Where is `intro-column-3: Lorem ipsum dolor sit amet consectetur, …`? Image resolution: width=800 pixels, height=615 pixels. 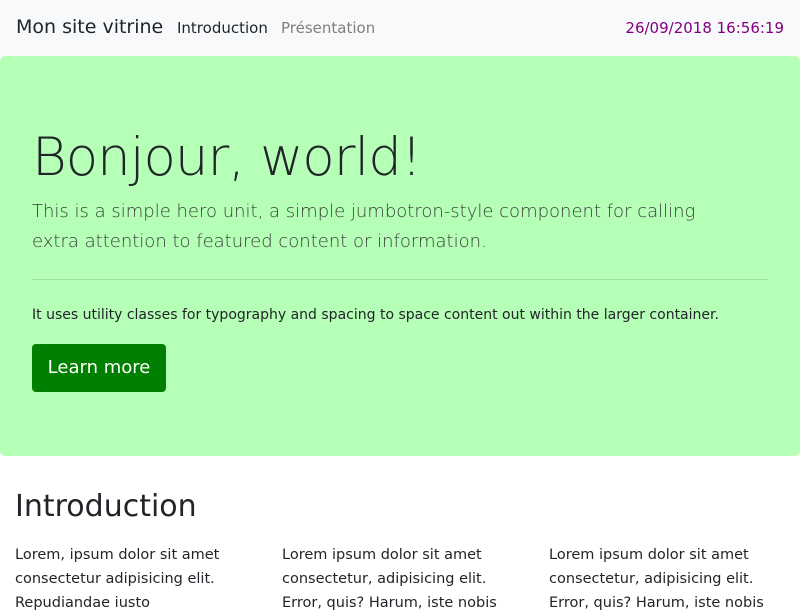
intro-column-3: Lorem ipsum dolor sit amet consectetur, … is located at coordinates (656, 579).